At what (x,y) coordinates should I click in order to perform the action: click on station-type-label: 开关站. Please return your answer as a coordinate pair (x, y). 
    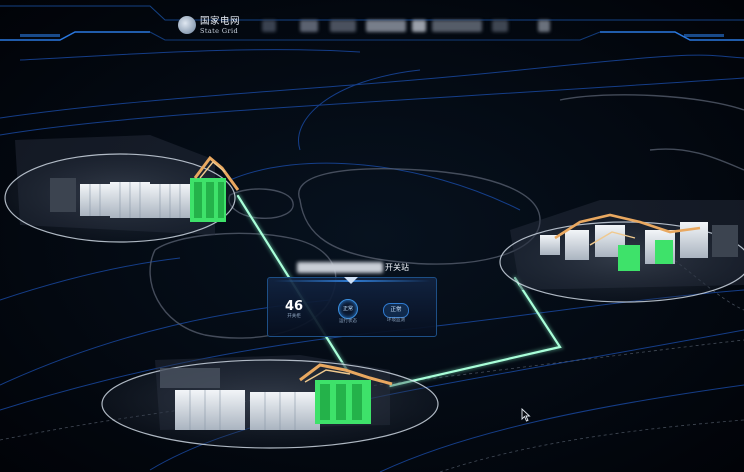
    Looking at the image, I should click on (397, 267).